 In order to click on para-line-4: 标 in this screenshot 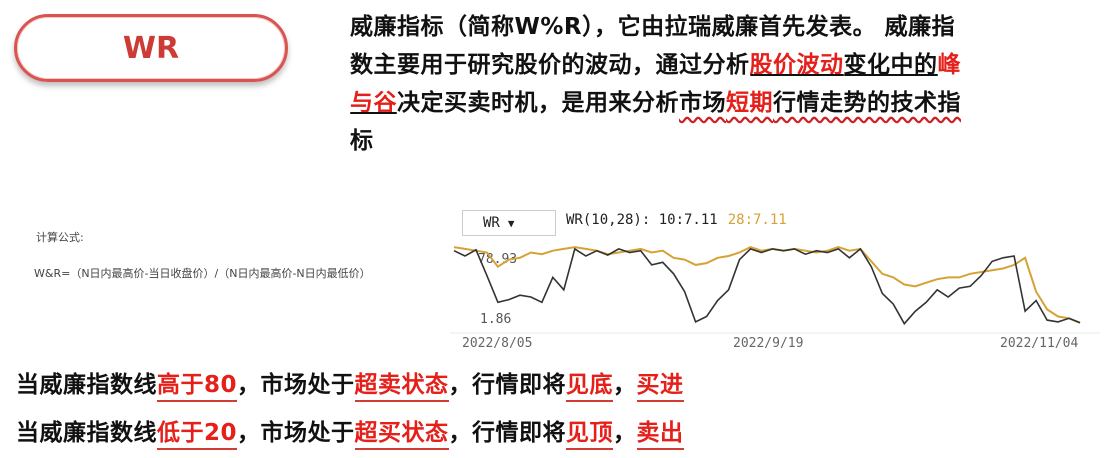, I will do `click(722, 141)`.